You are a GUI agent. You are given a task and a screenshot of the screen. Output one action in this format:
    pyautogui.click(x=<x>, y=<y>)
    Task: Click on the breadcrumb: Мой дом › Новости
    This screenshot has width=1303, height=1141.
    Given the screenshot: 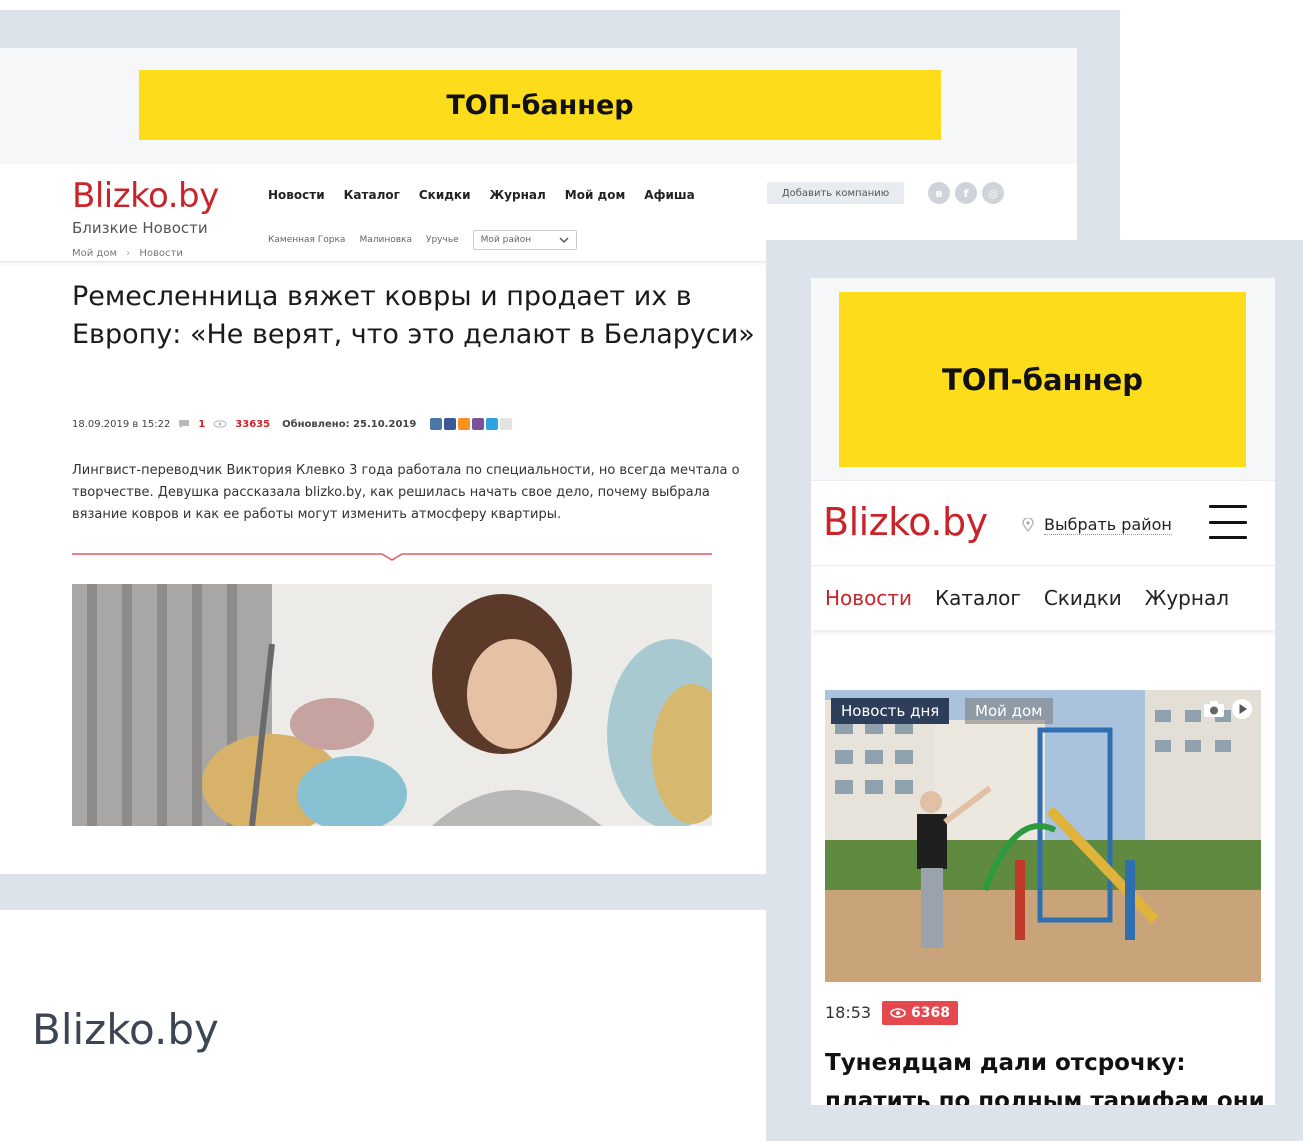 What is the action you would take?
    pyautogui.click(x=127, y=253)
    